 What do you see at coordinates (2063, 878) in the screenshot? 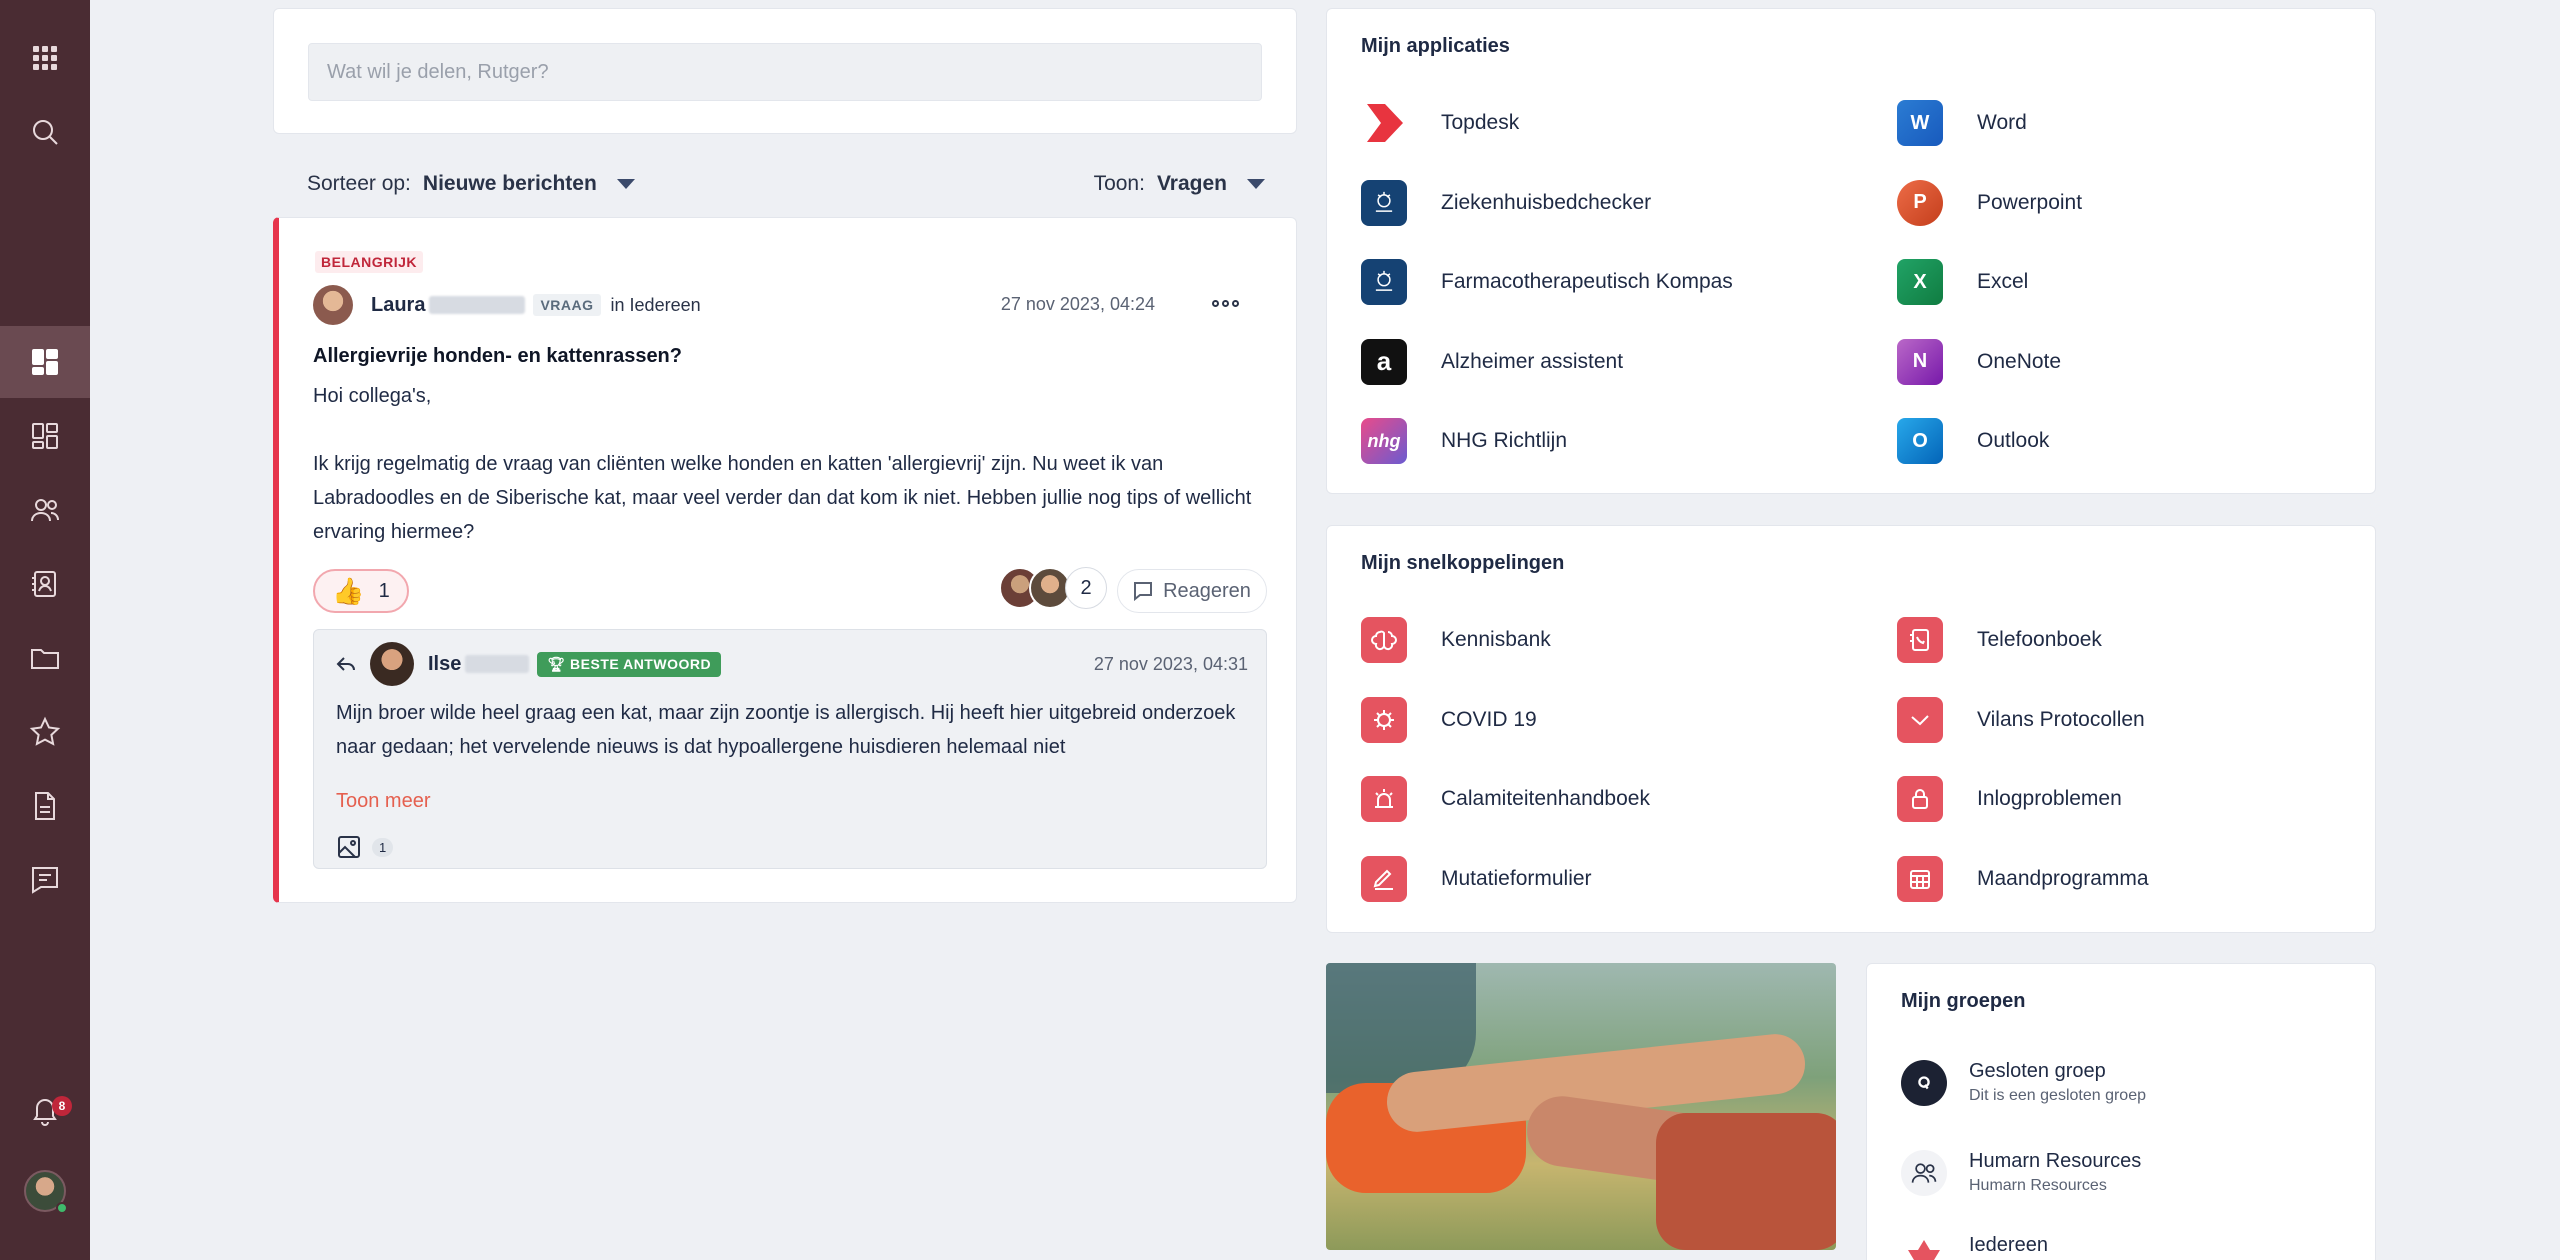
I see `shortcut-label: Maandprogramma` at bounding box center [2063, 878].